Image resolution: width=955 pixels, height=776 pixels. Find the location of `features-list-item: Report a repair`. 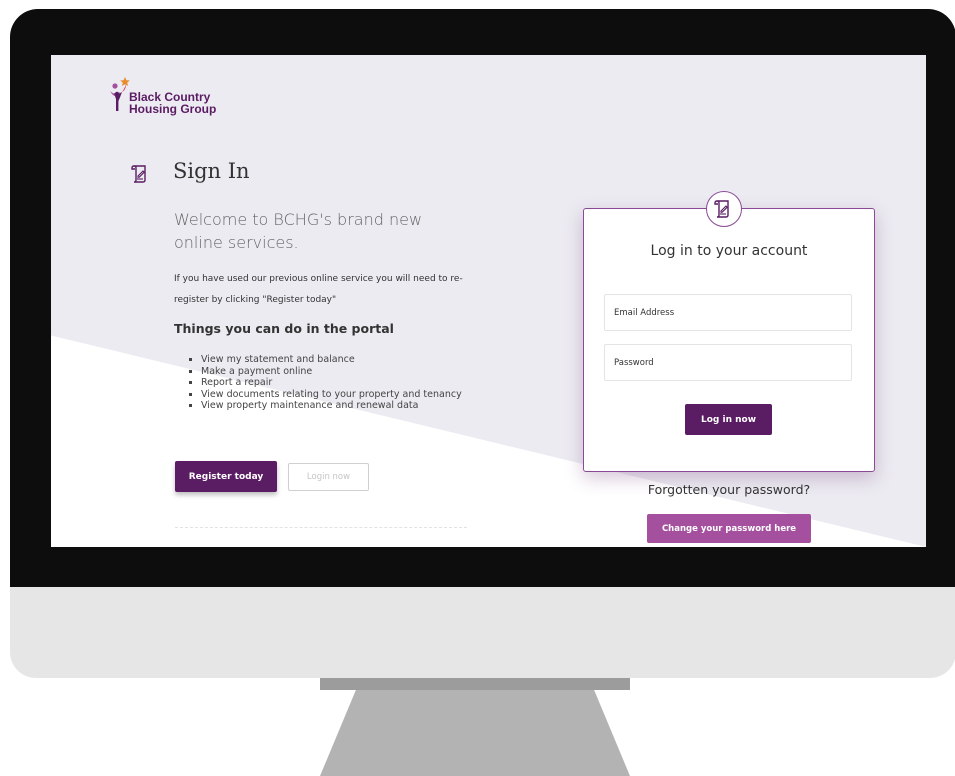

features-list-item: Report a repair is located at coordinates (341, 383).